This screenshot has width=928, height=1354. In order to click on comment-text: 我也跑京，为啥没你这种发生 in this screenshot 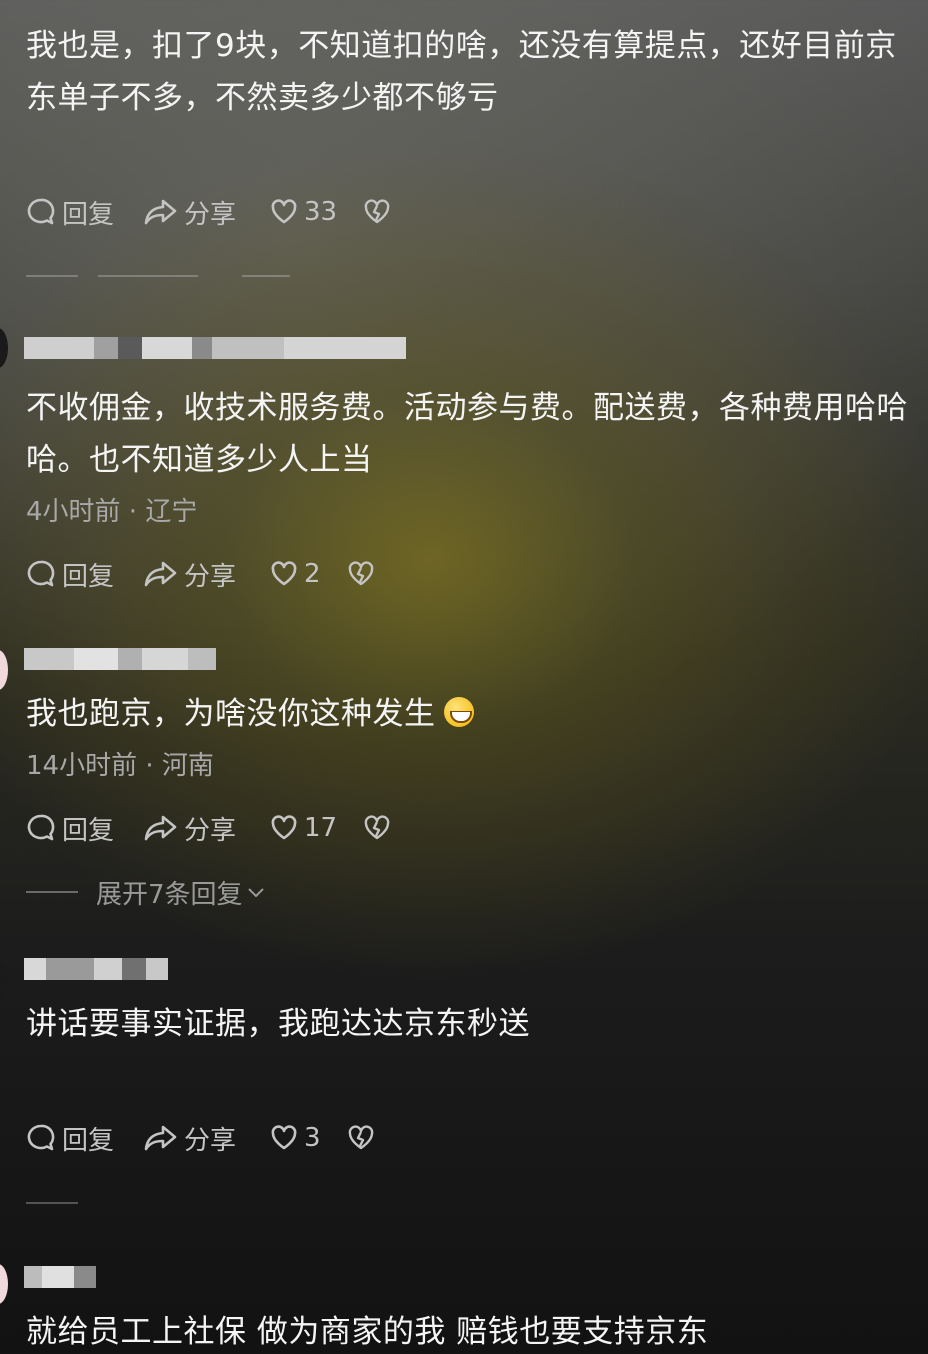, I will do `click(473, 714)`.